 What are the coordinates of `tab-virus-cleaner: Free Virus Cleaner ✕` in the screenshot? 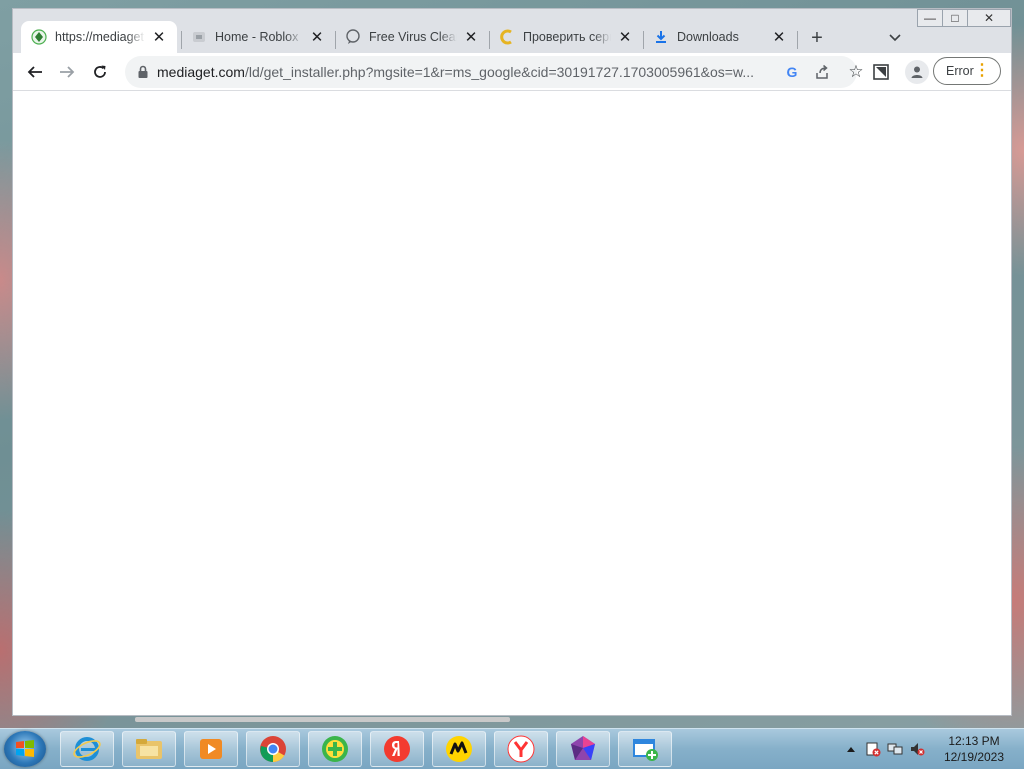 It's located at (412, 37).